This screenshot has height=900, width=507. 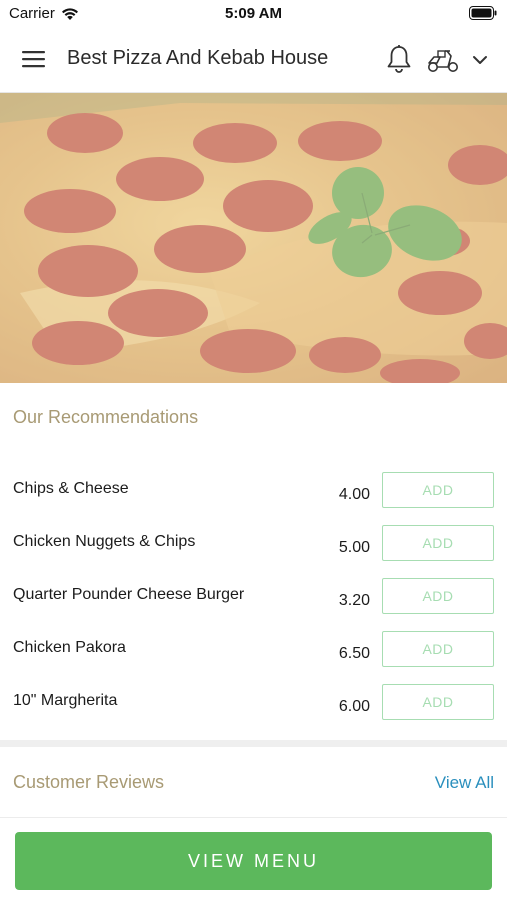 I want to click on reviews-title: Customer Reviews, so click(x=89, y=782).